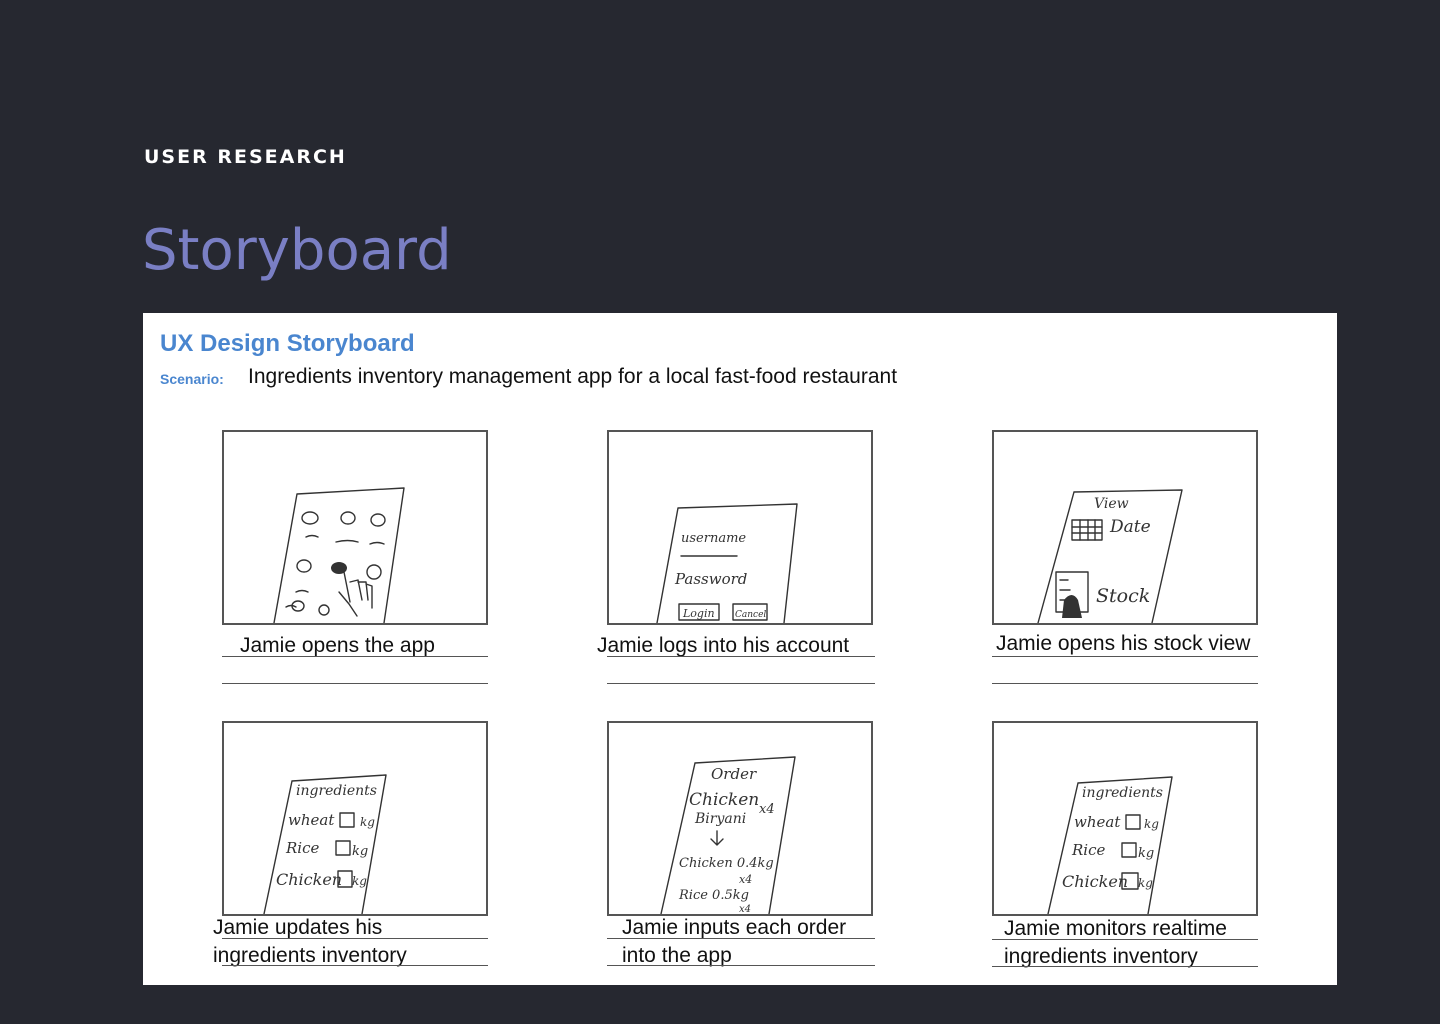 This screenshot has height=1024, width=1440. I want to click on scenario-label: Scenario:, so click(192, 379).